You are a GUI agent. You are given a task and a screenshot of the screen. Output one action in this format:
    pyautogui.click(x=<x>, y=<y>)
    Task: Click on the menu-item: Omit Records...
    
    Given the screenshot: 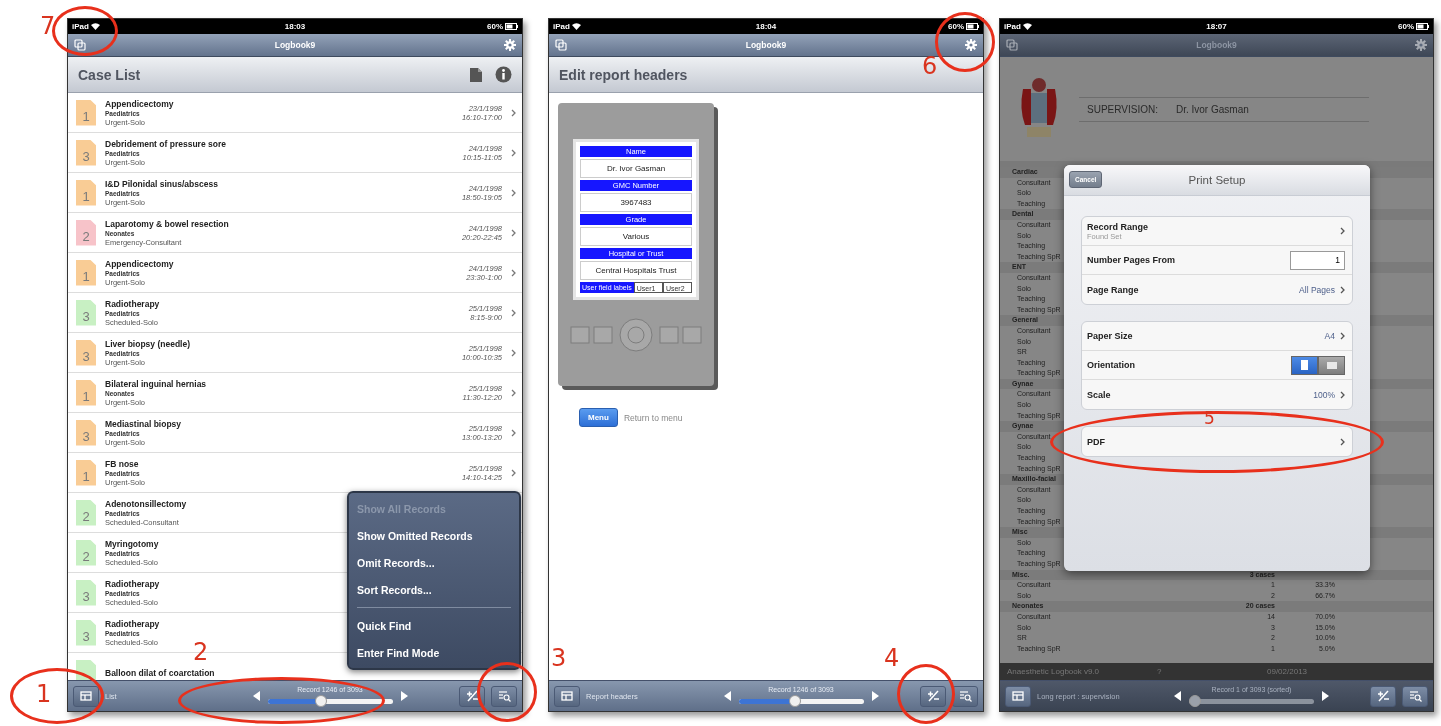 What is the action you would take?
    pyautogui.click(x=434, y=562)
    